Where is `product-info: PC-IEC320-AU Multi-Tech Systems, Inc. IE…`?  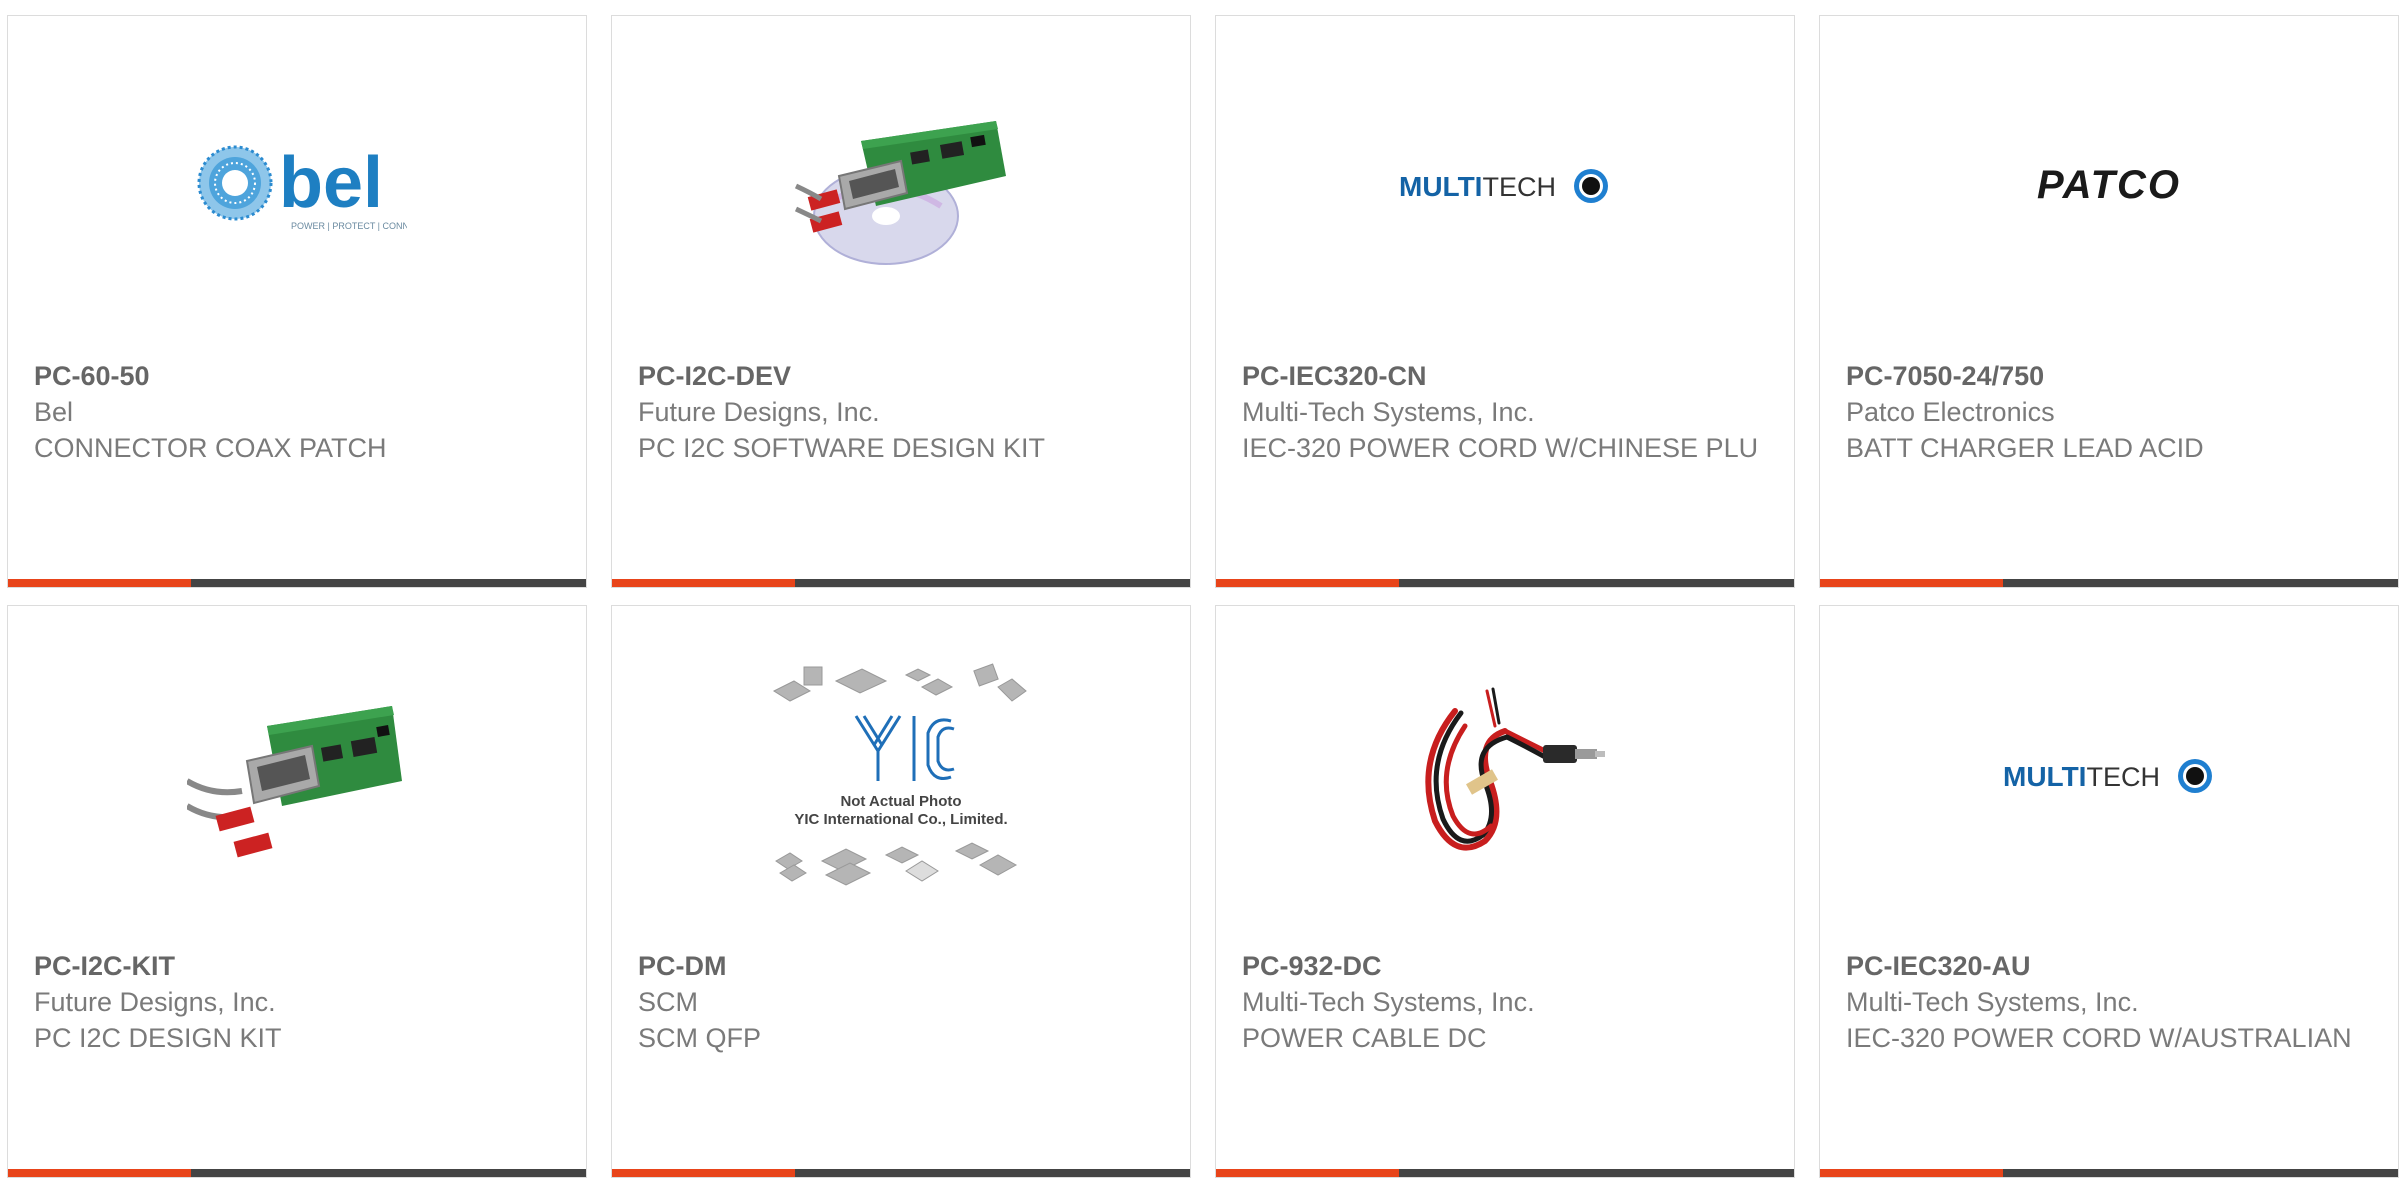
product-info: PC-IEC320-AU Multi-Tech Systems, Inc. IE… is located at coordinates (2109, 1002).